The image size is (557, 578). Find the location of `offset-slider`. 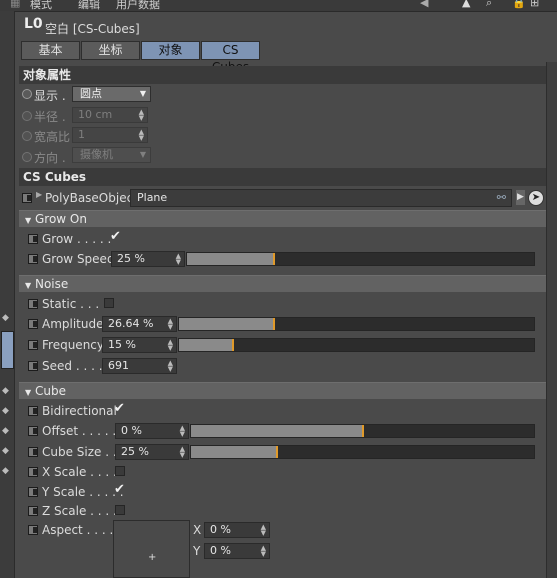

offset-slider is located at coordinates (362, 431).